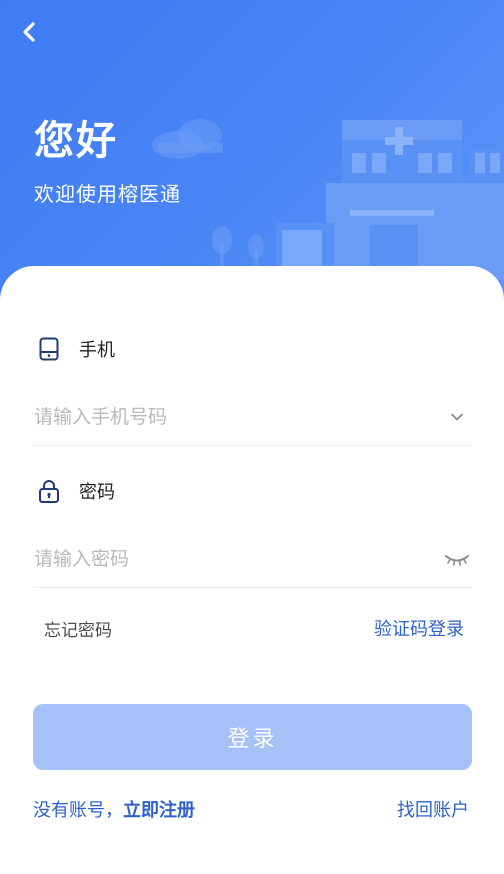 This screenshot has width=504, height=874. Describe the element at coordinates (78, 810) in the screenshot. I see `no-account-text: 没有账号，` at that location.